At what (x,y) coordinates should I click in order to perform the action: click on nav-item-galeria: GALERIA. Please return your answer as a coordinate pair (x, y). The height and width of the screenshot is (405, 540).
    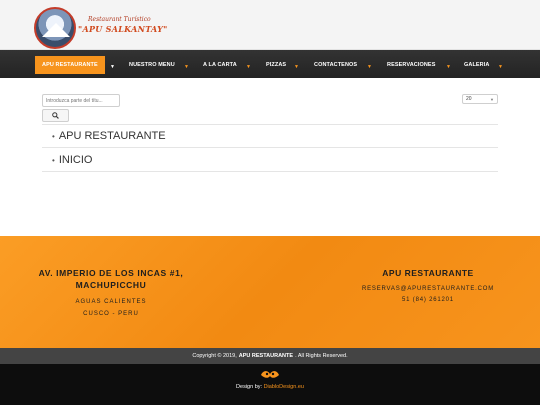
    Looking at the image, I should click on (476, 65).